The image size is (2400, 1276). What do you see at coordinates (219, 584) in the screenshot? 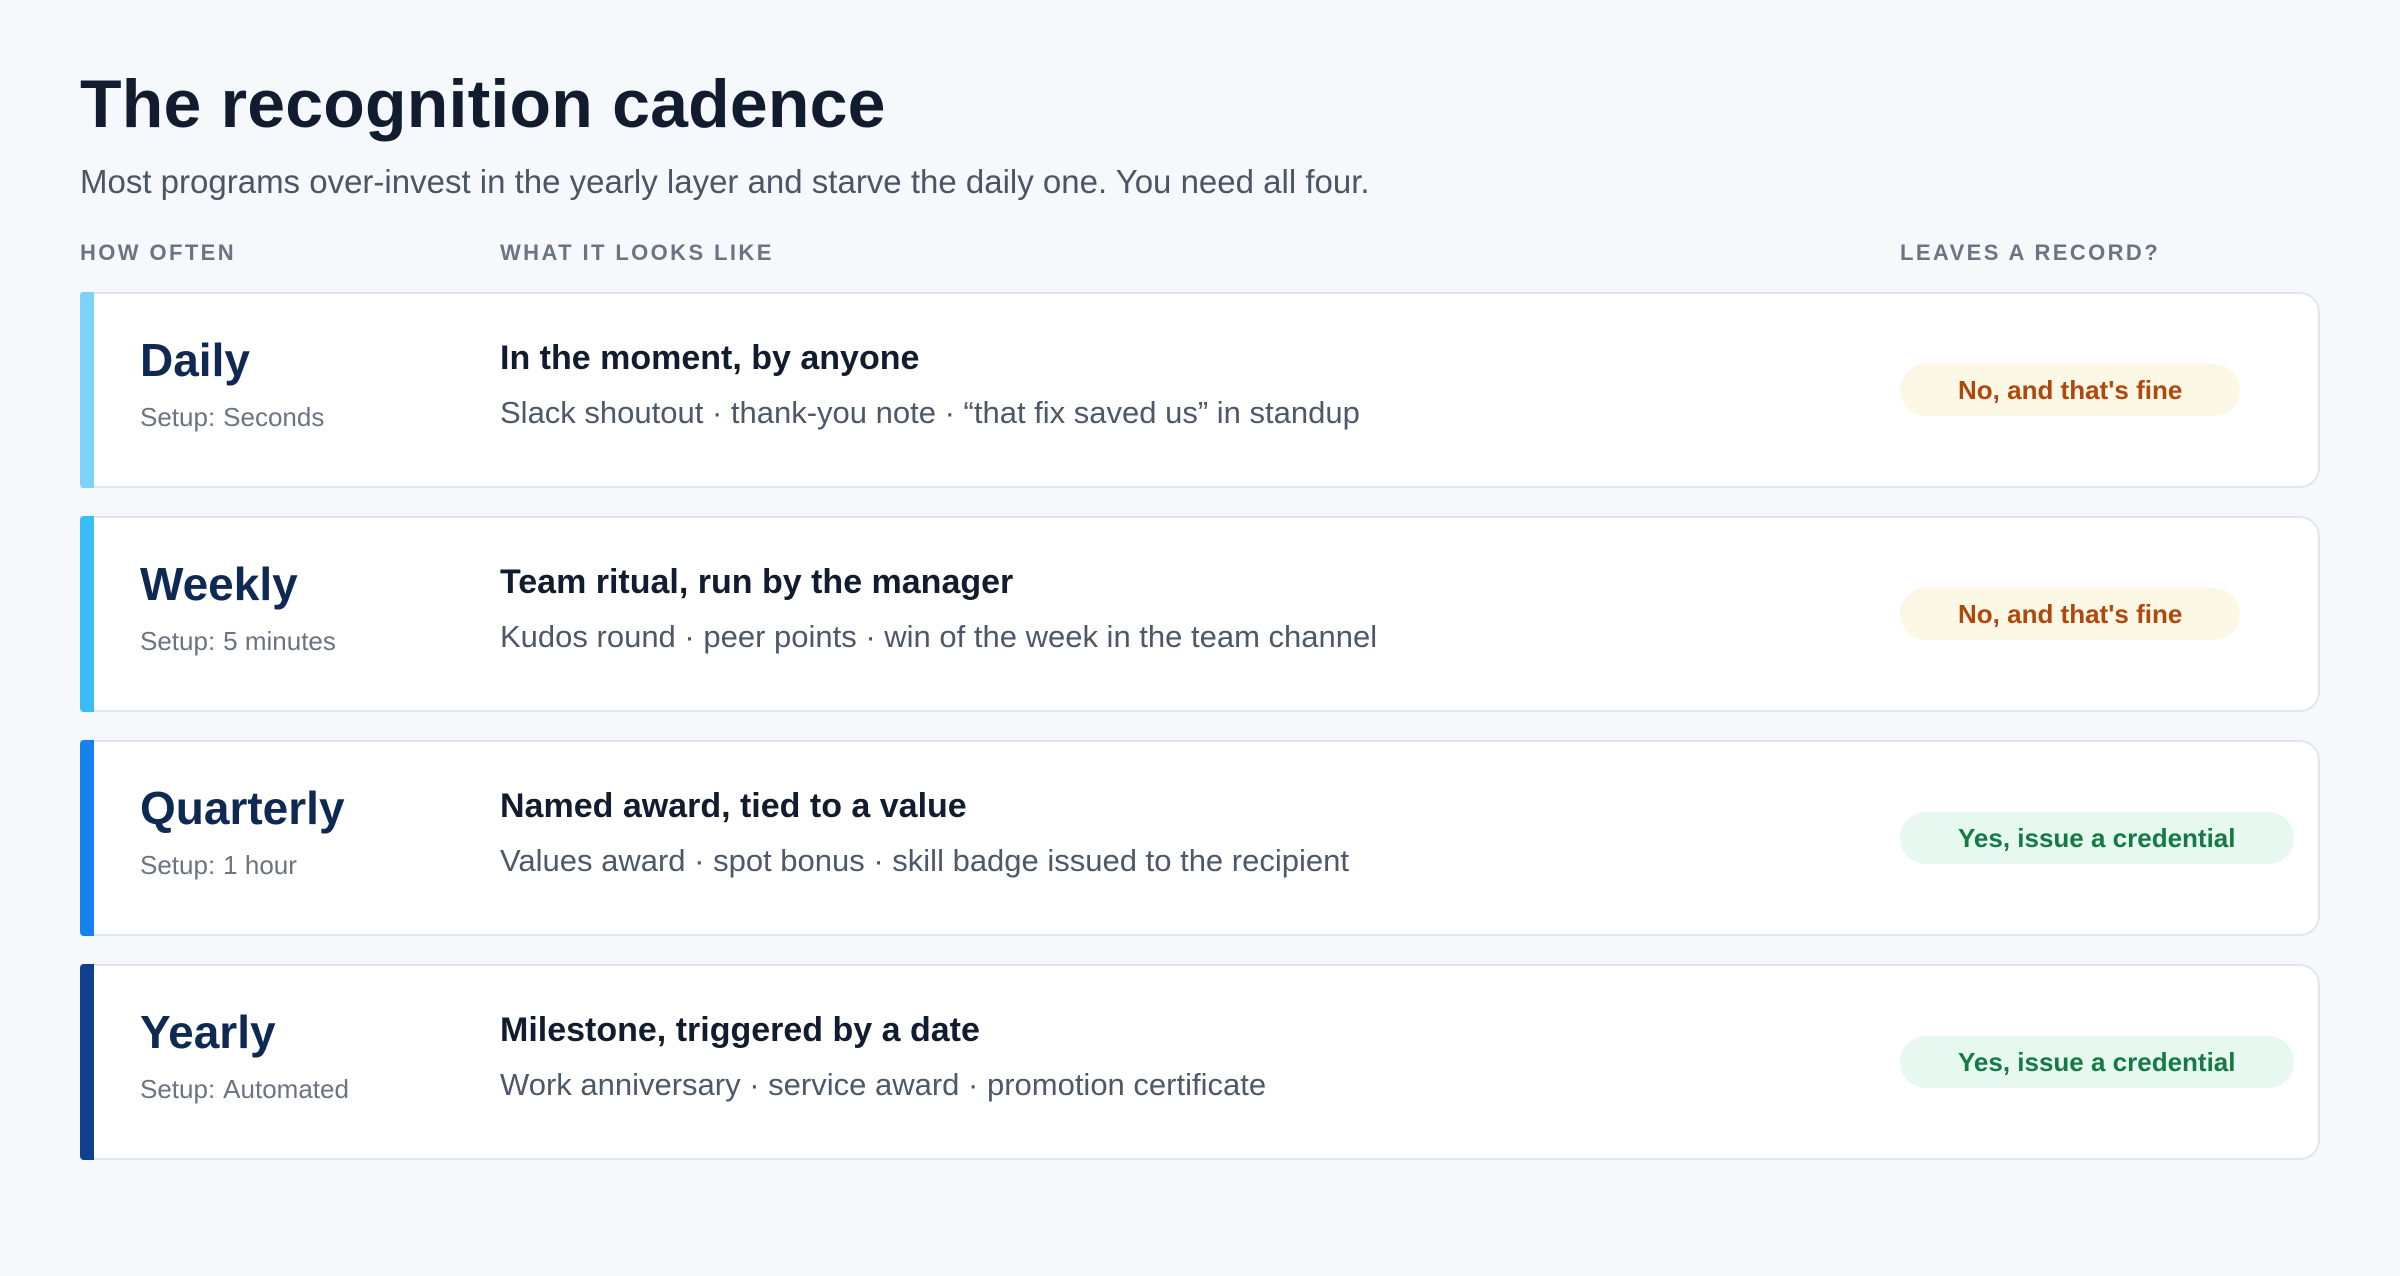
I see `row-frequency: Weekly` at bounding box center [219, 584].